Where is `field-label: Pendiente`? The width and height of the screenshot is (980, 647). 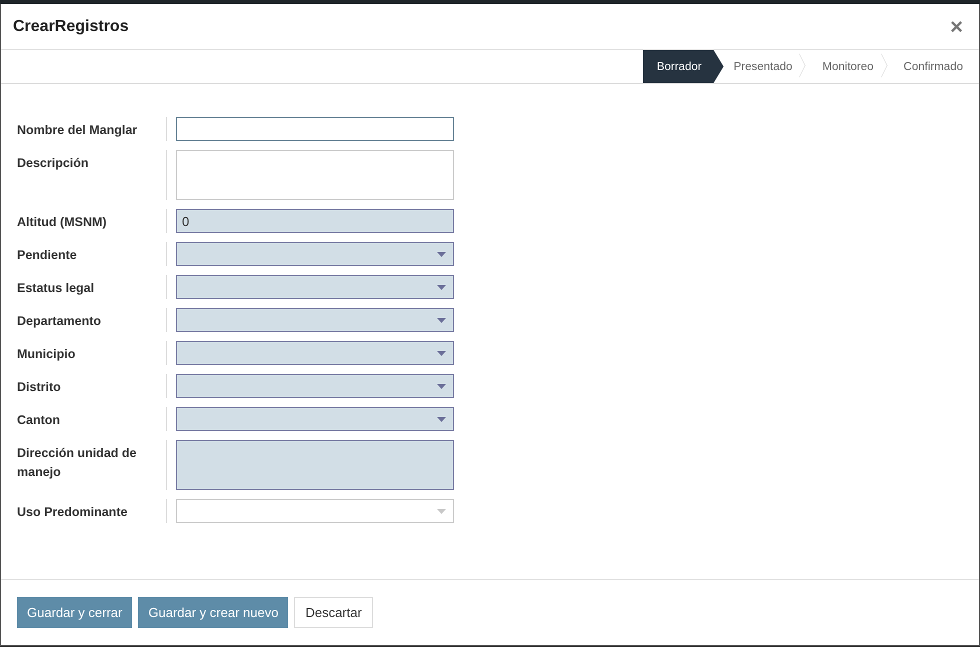
field-label: Pendiente is located at coordinates (92, 254).